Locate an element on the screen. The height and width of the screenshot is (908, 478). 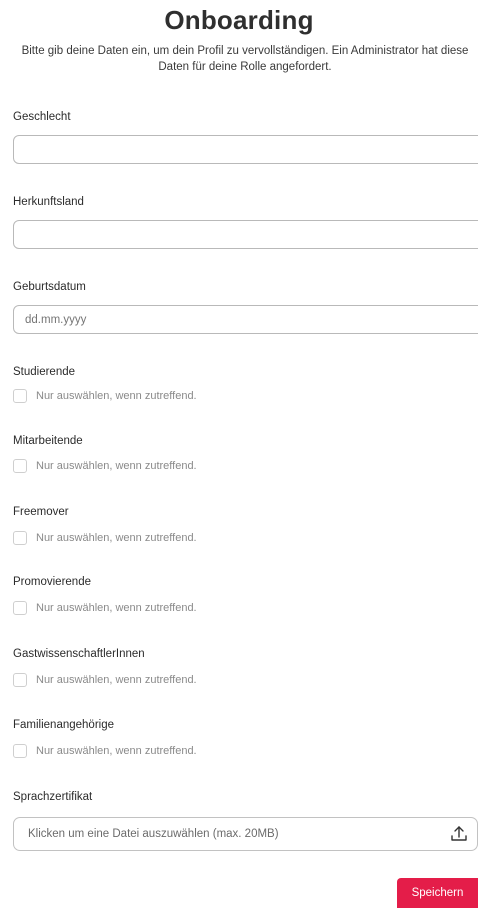
promovierende-hint: Nur auswählen, wenn zutreffend. is located at coordinates (116, 608).